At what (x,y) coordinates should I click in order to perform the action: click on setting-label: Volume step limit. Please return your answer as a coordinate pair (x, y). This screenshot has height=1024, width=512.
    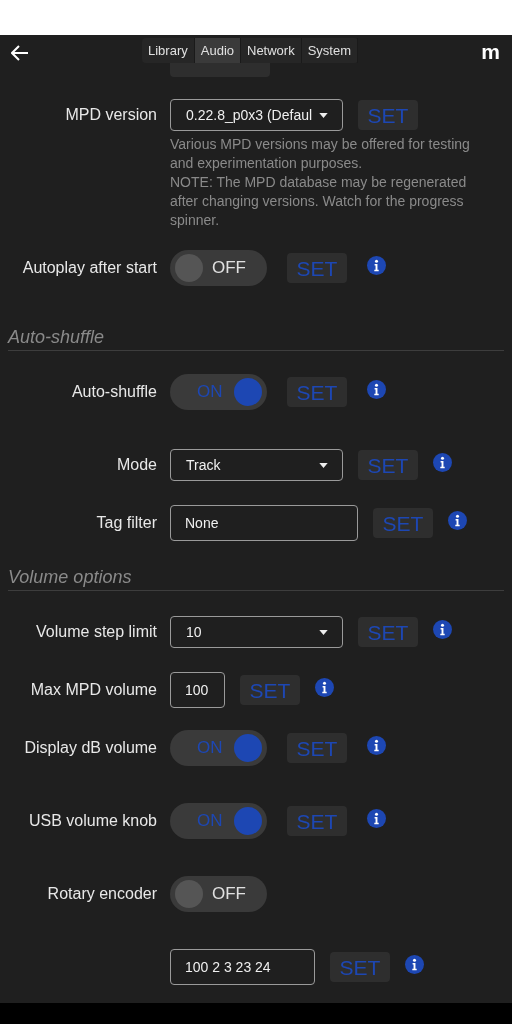
    Looking at the image, I should click on (96, 632).